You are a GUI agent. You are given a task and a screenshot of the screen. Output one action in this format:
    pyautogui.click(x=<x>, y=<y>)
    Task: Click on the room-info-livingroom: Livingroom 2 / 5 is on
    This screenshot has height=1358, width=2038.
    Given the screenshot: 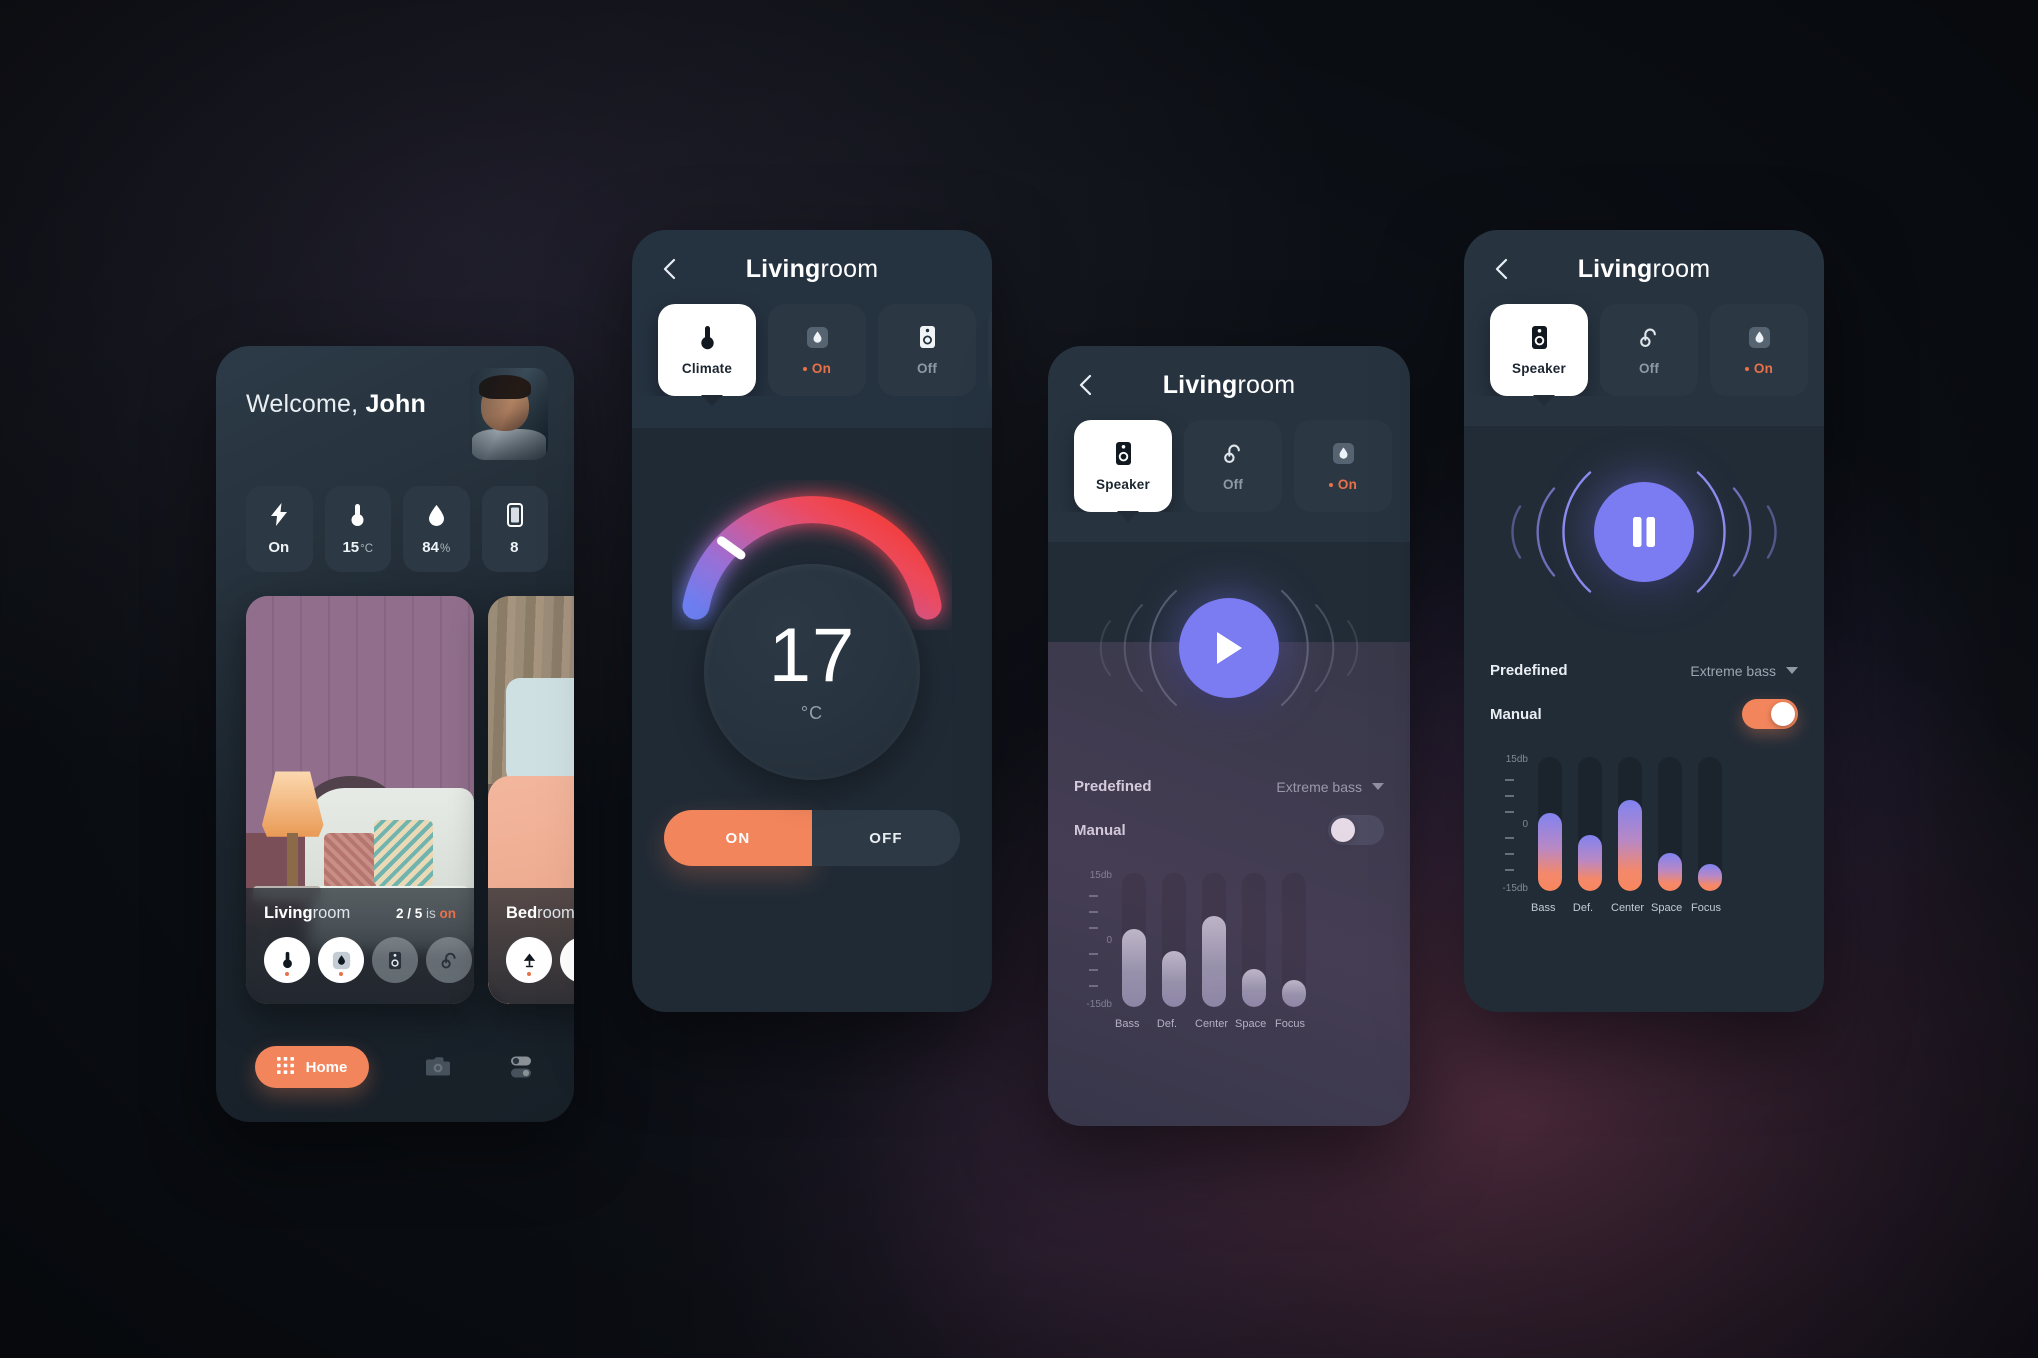 What is the action you would take?
    pyautogui.click(x=360, y=946)
    